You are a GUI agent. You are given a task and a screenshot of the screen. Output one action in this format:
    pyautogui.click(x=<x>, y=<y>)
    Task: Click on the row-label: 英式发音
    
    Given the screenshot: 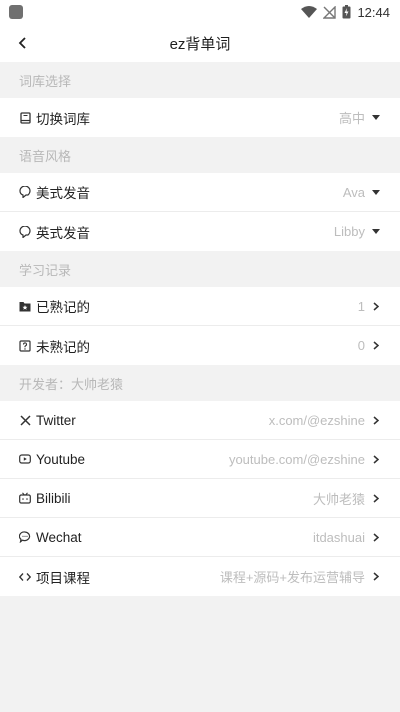 What is the action you would take?
    pyautogui.click(x=63, y=233)
    